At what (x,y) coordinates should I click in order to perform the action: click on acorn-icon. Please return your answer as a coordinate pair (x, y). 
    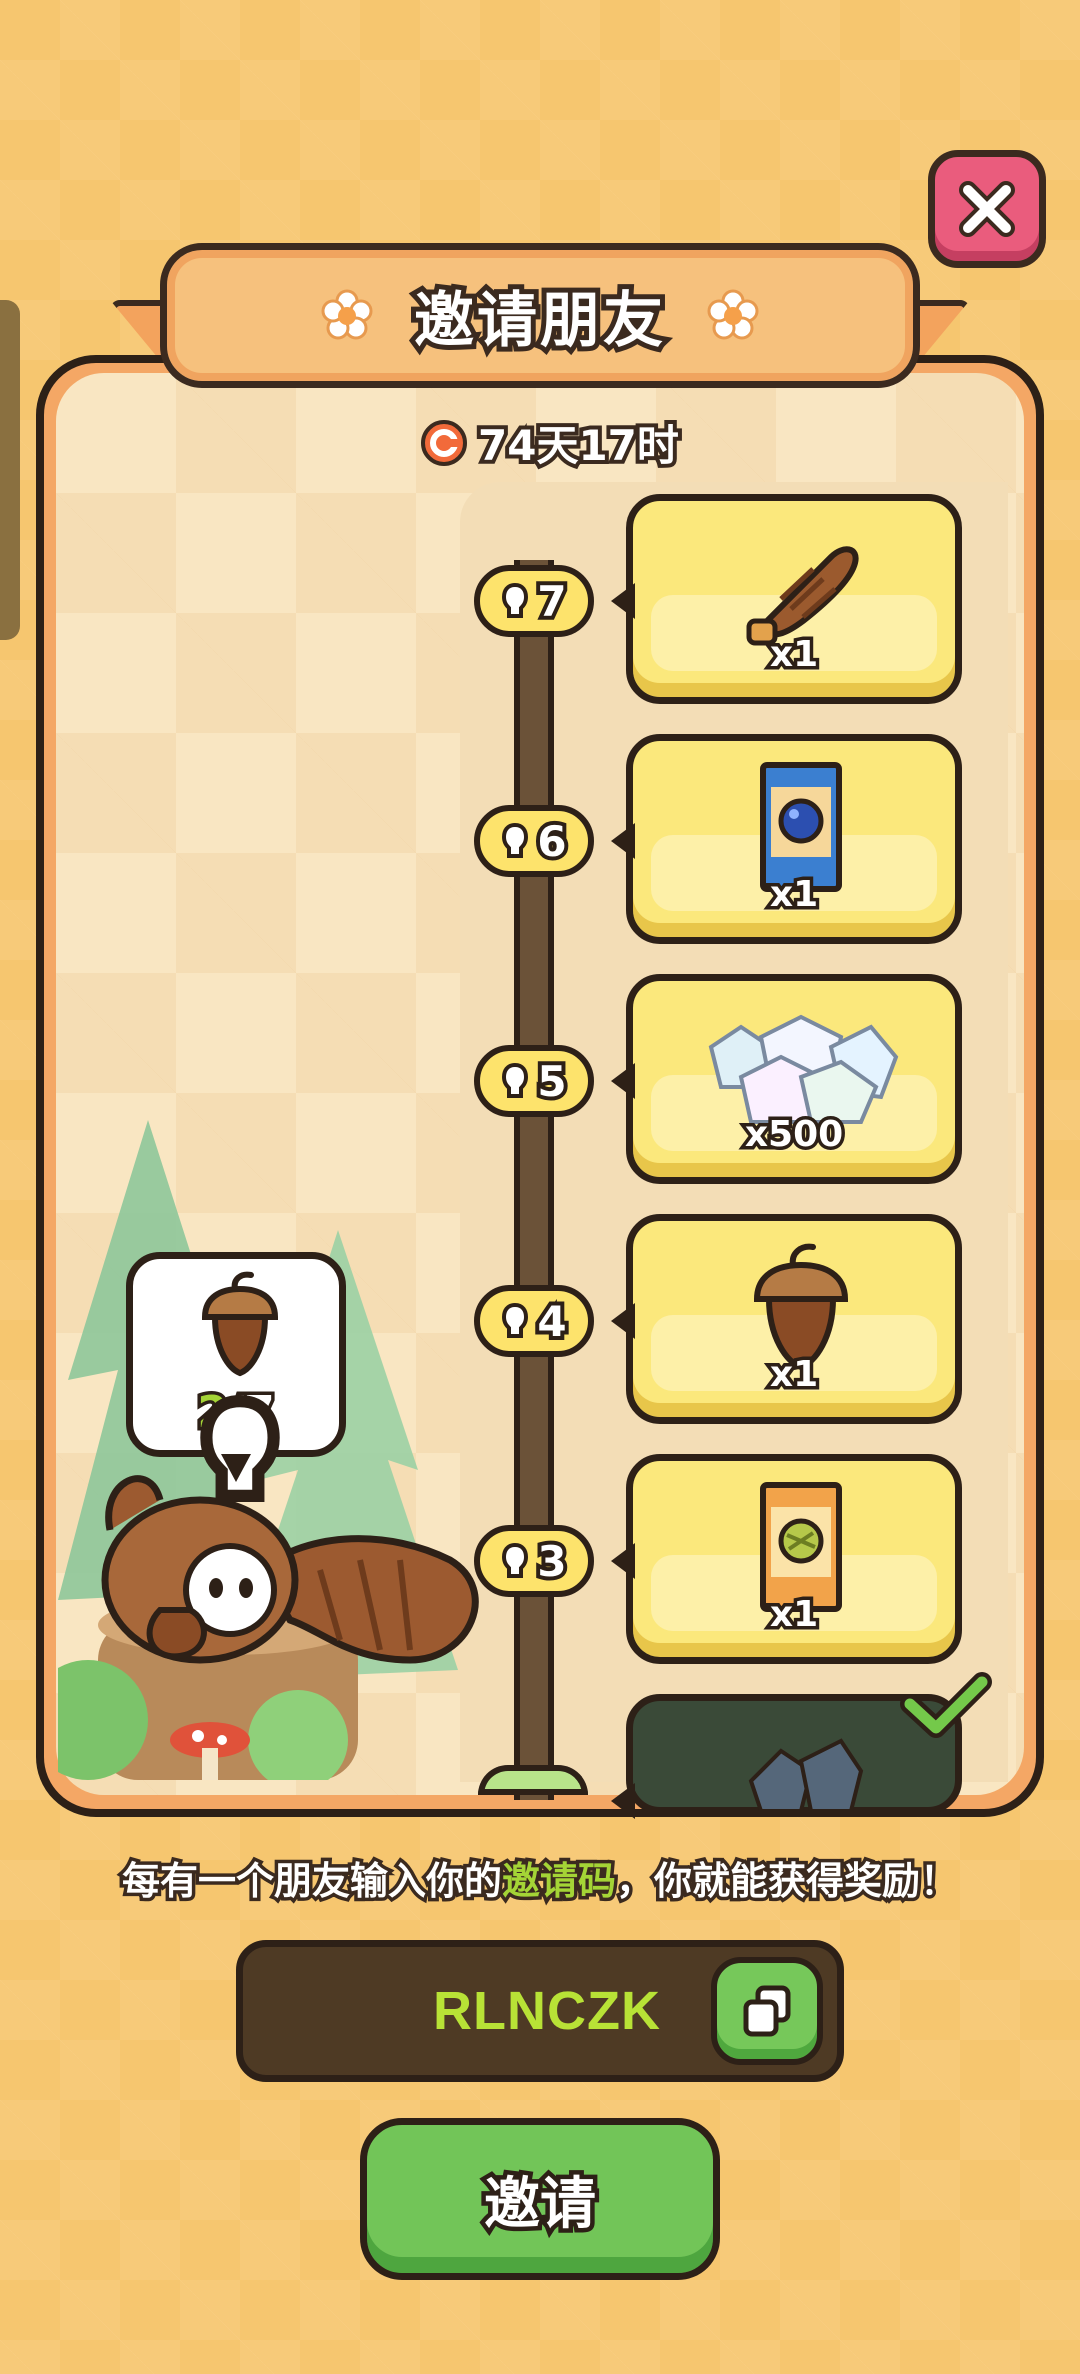
    Looking at the image, I should click on (240, 1324).